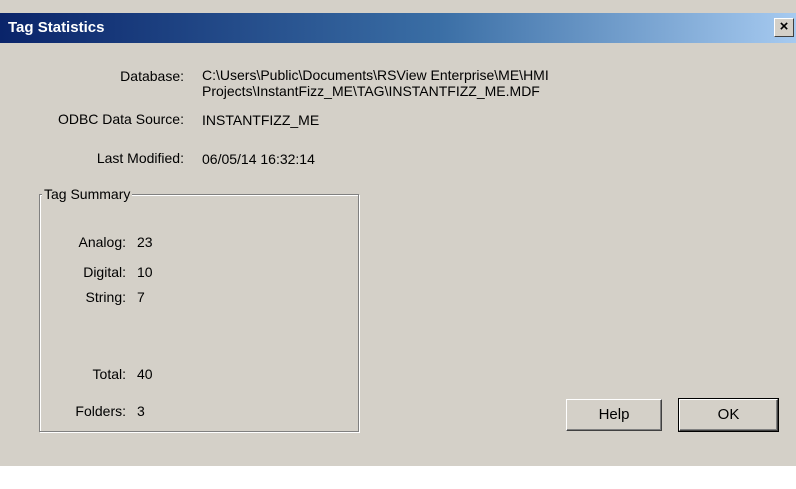 The height and width of the screenshot is (489, 796). What do you see at coordinates (105, 297) in the screenshot?
I see `string-label: String:` at bounding box center [105, 297].